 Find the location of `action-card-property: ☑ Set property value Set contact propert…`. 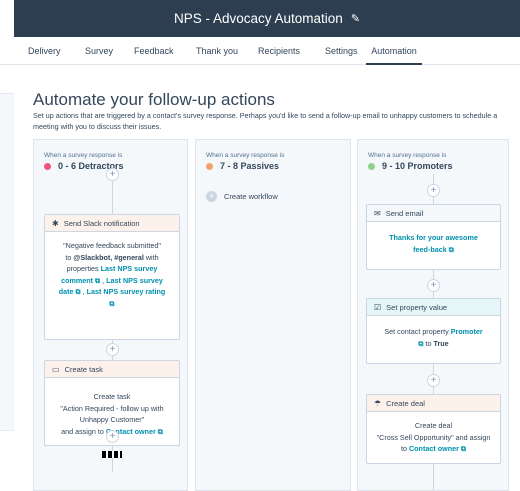

action-card-property: ☑ Set property value Set contact propert… is located at coordinates (433, 331).